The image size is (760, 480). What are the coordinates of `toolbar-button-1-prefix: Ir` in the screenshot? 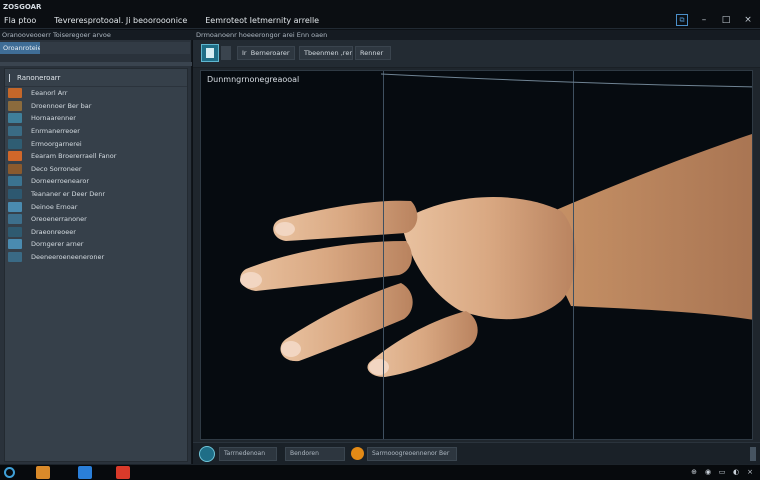 It's located at (244, 53).